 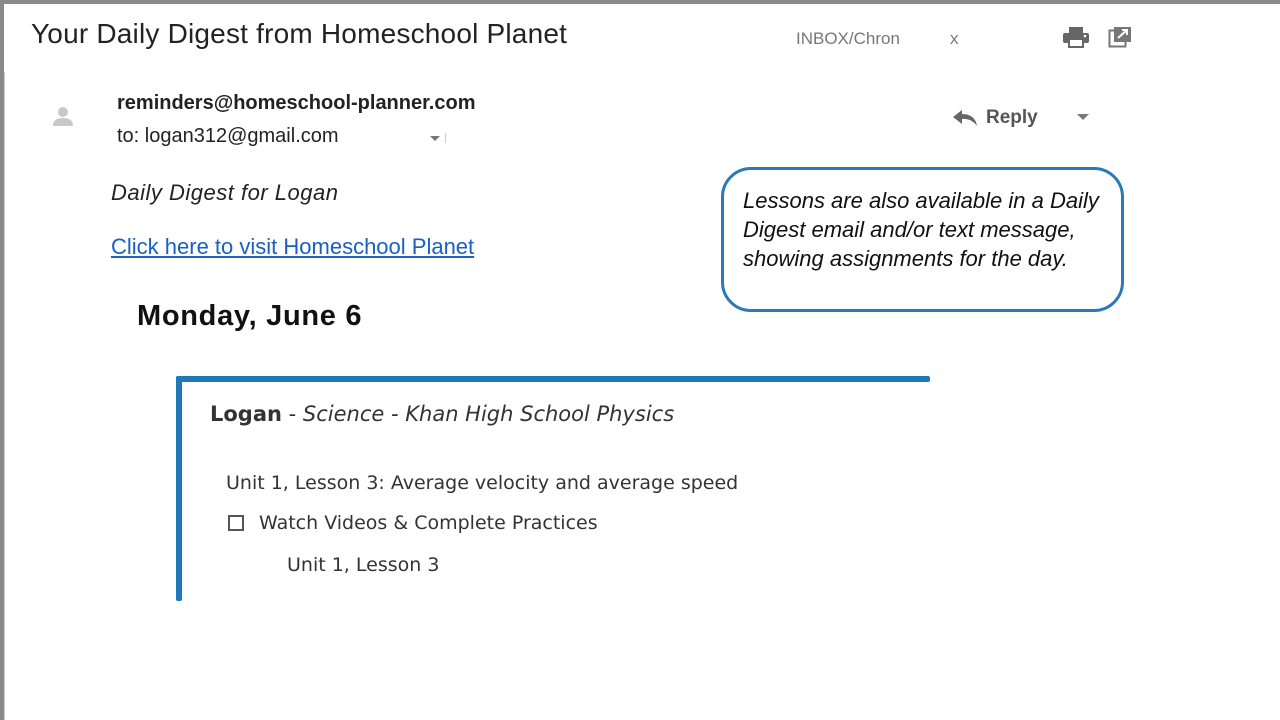 I want to click on assignment-student: Logan, so click(x=246, y=414).